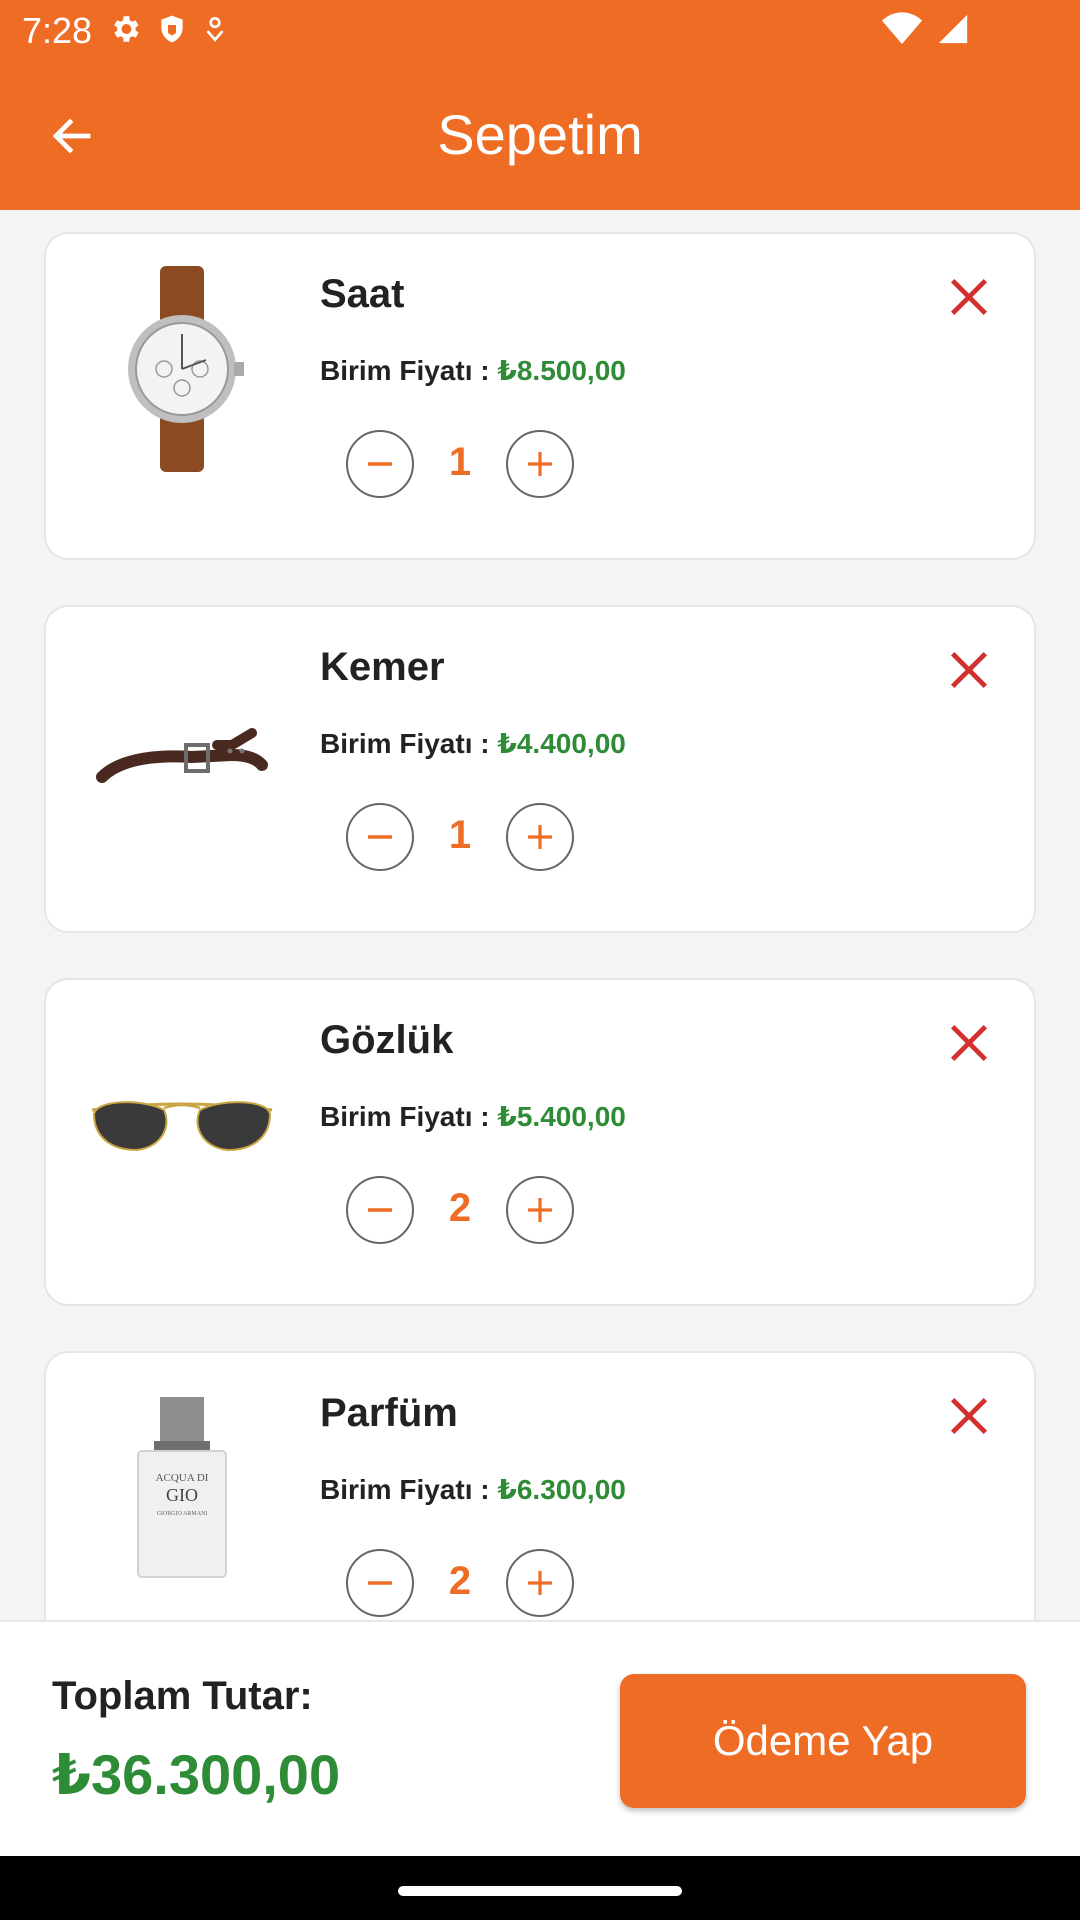 Image resolution: width=1080 pixels, height=1920 pixels. Describe the element at coordinates (387, 1040) in the screenshot. I see `product-name: Gözlük` at that location.